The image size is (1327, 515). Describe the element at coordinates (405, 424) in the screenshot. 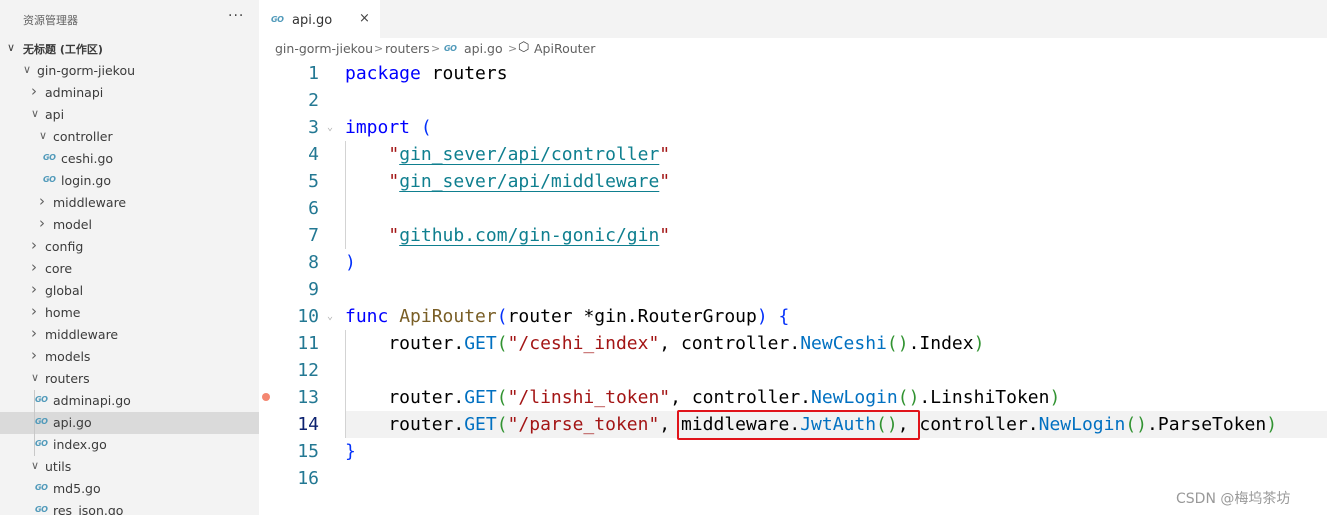

I see `code-token: router.` at that location.